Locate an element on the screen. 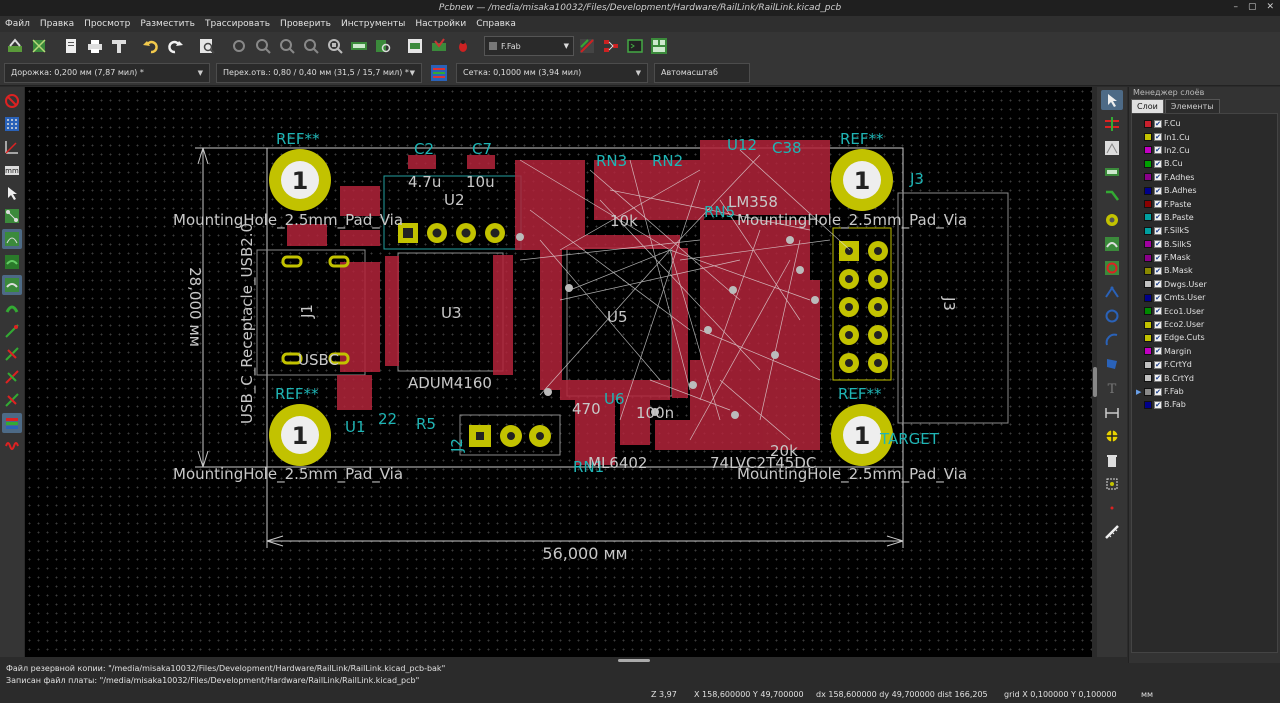 Image resolution: width=1280 pixels, height=703 pixels. add-dimension-icon is located at coordinates (1112, 412).